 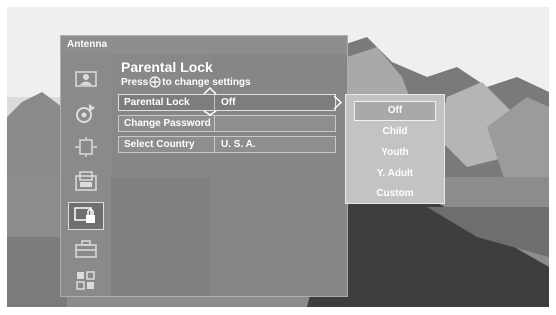 What do you see at coordinates (227, 123) in the screenshot?
I see `change-password-row: Change Password` at bounding box center [227, 123].